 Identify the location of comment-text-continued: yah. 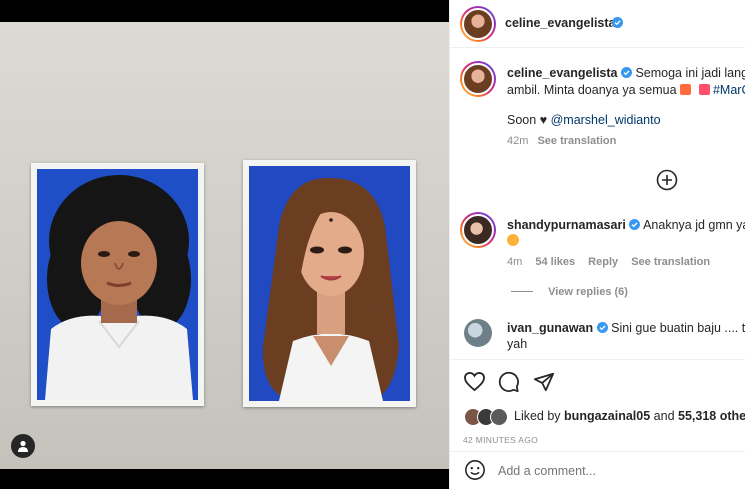
(517, 344).